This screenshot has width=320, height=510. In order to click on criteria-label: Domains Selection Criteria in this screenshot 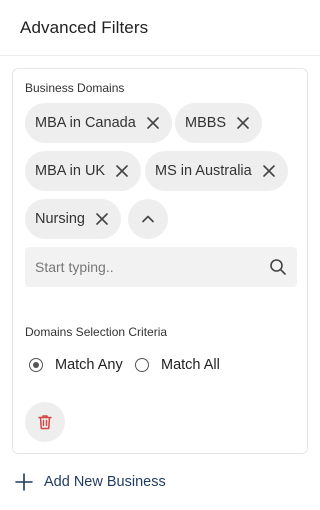, I will do `click(96, 332)`.